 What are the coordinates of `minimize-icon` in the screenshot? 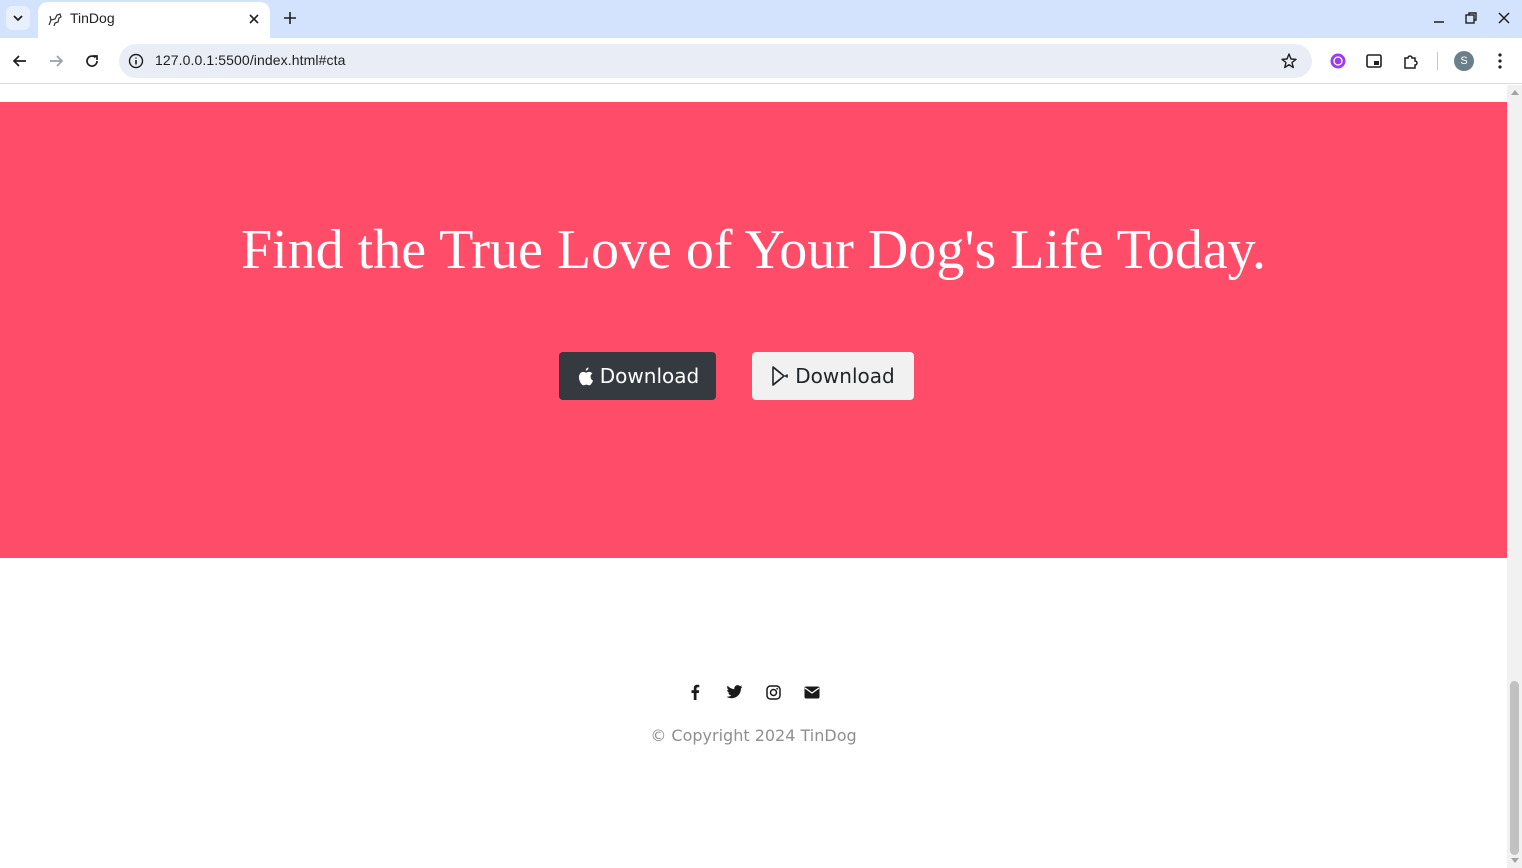 It's located at (1439, 18).